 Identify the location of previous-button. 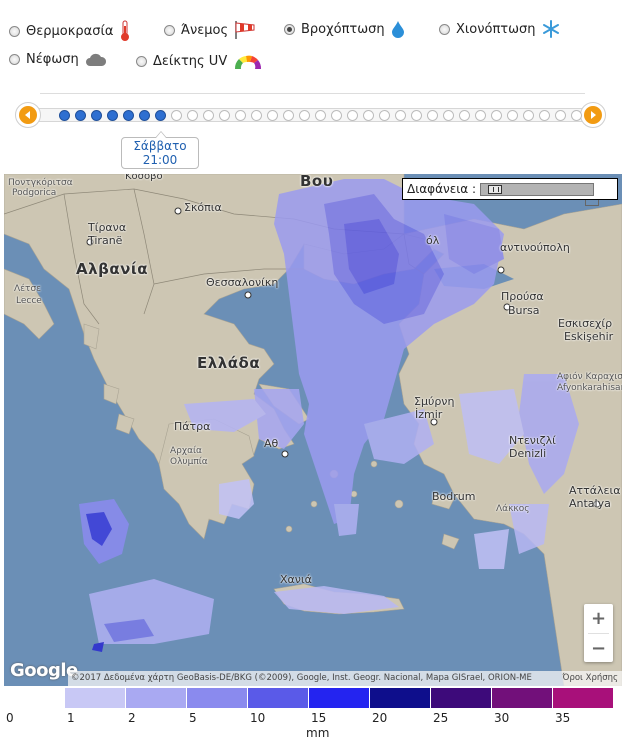
(28, 115).